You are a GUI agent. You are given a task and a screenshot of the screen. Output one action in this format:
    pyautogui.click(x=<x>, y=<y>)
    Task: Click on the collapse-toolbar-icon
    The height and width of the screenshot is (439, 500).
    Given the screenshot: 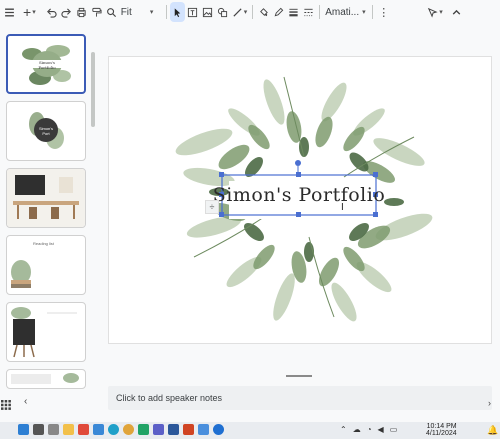 What is the action you would take?
    pyautogui.click(x=456, y=12)
    